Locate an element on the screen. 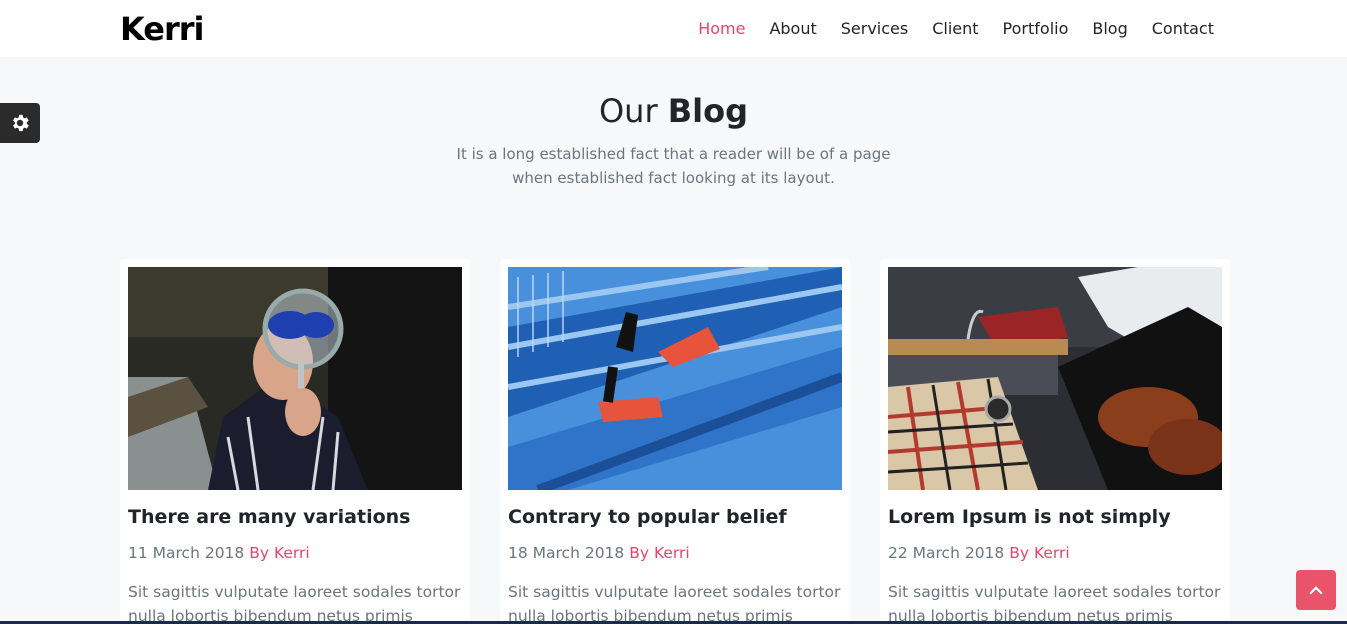  section-title: Our Blog is located at coordinates (673, 111).